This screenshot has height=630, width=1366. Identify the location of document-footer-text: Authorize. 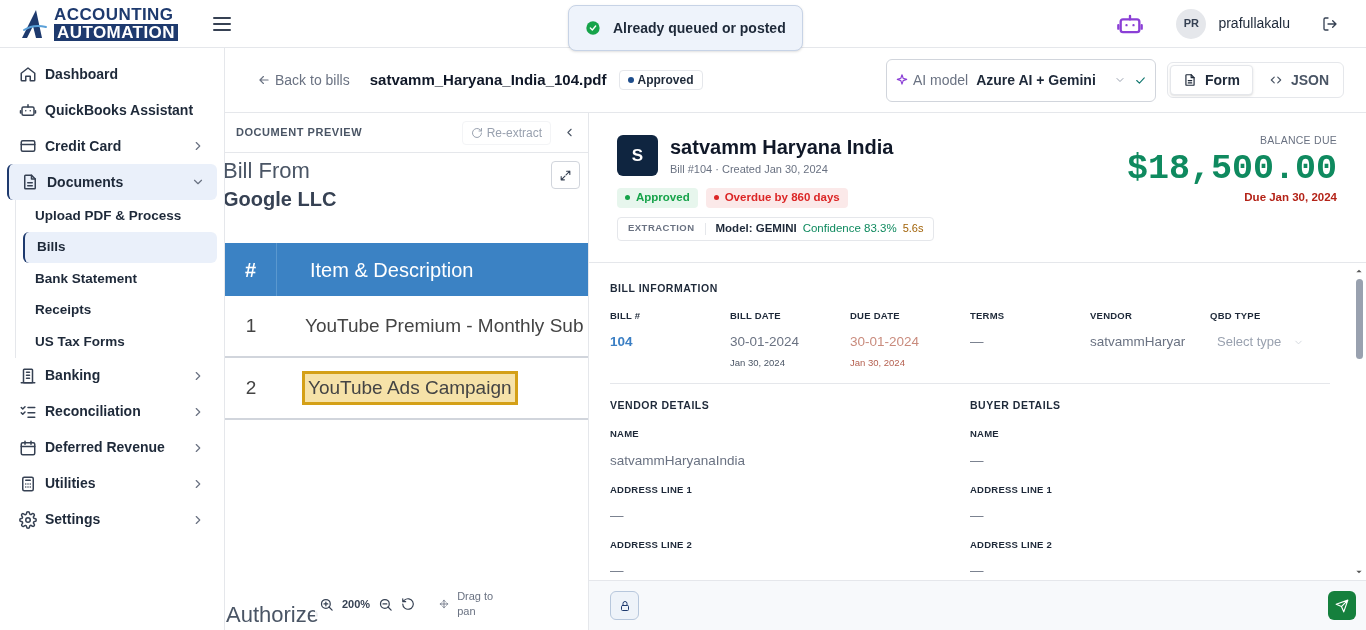
(272, 615).